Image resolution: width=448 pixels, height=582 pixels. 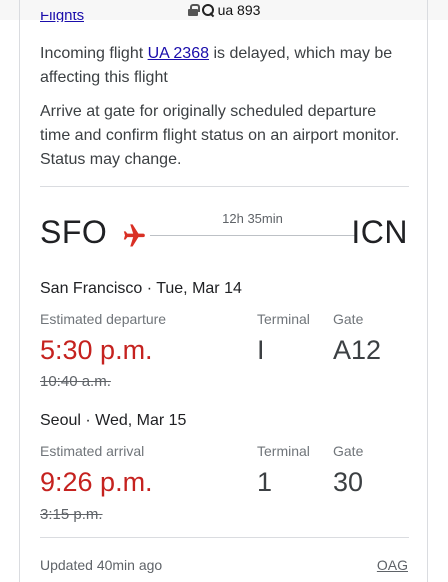 What do you see at coordinates (134, 235) in the screenshot?
I see `airplane-icon` at bounding box center [134, 235].